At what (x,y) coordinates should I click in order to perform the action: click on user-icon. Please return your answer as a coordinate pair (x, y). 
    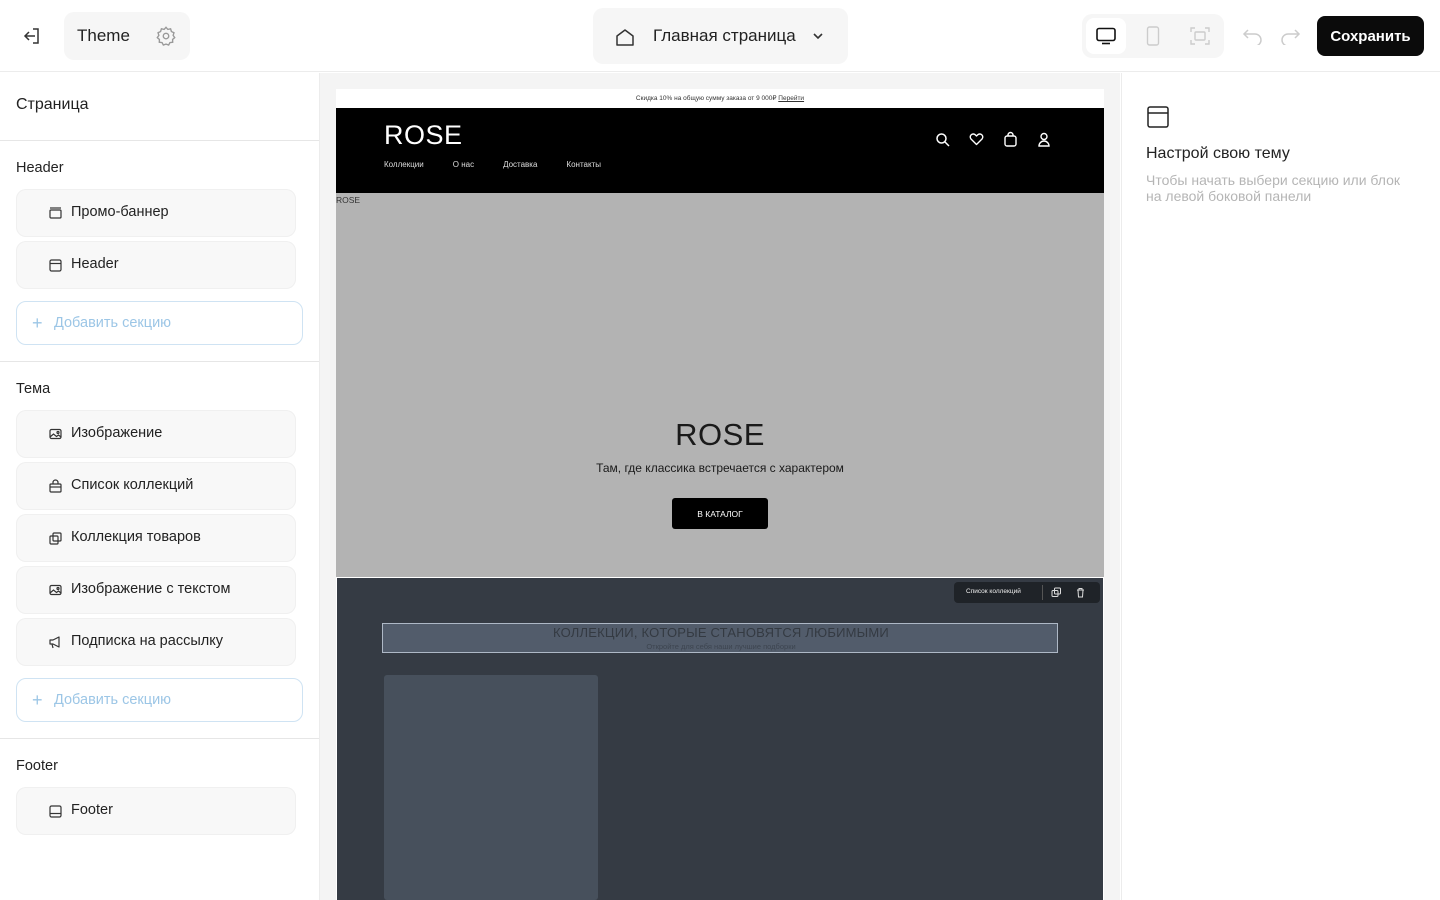
    Looking at the image, I should click on (1044, 139).